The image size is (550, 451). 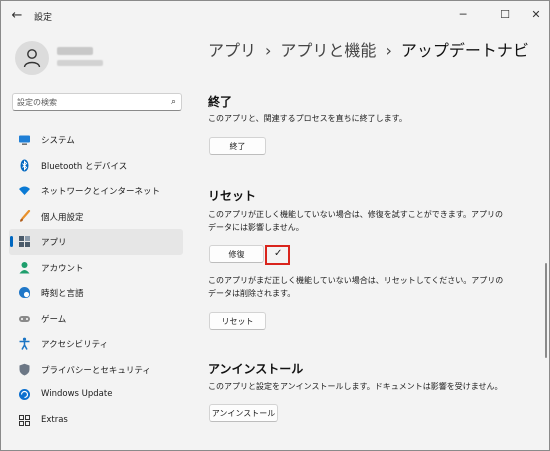 What do you see at coordinates (24, 369) in the screenshot?
I see `shield-icon` at bounding box center [24, 369].